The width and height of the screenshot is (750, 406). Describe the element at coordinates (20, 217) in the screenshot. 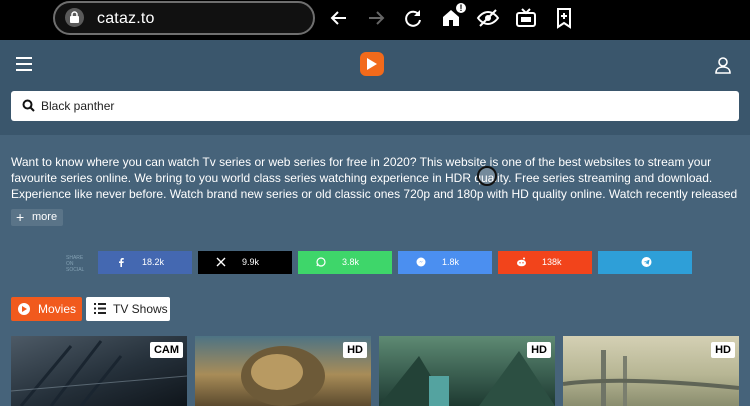

I see `plus-icon: +` at that location.